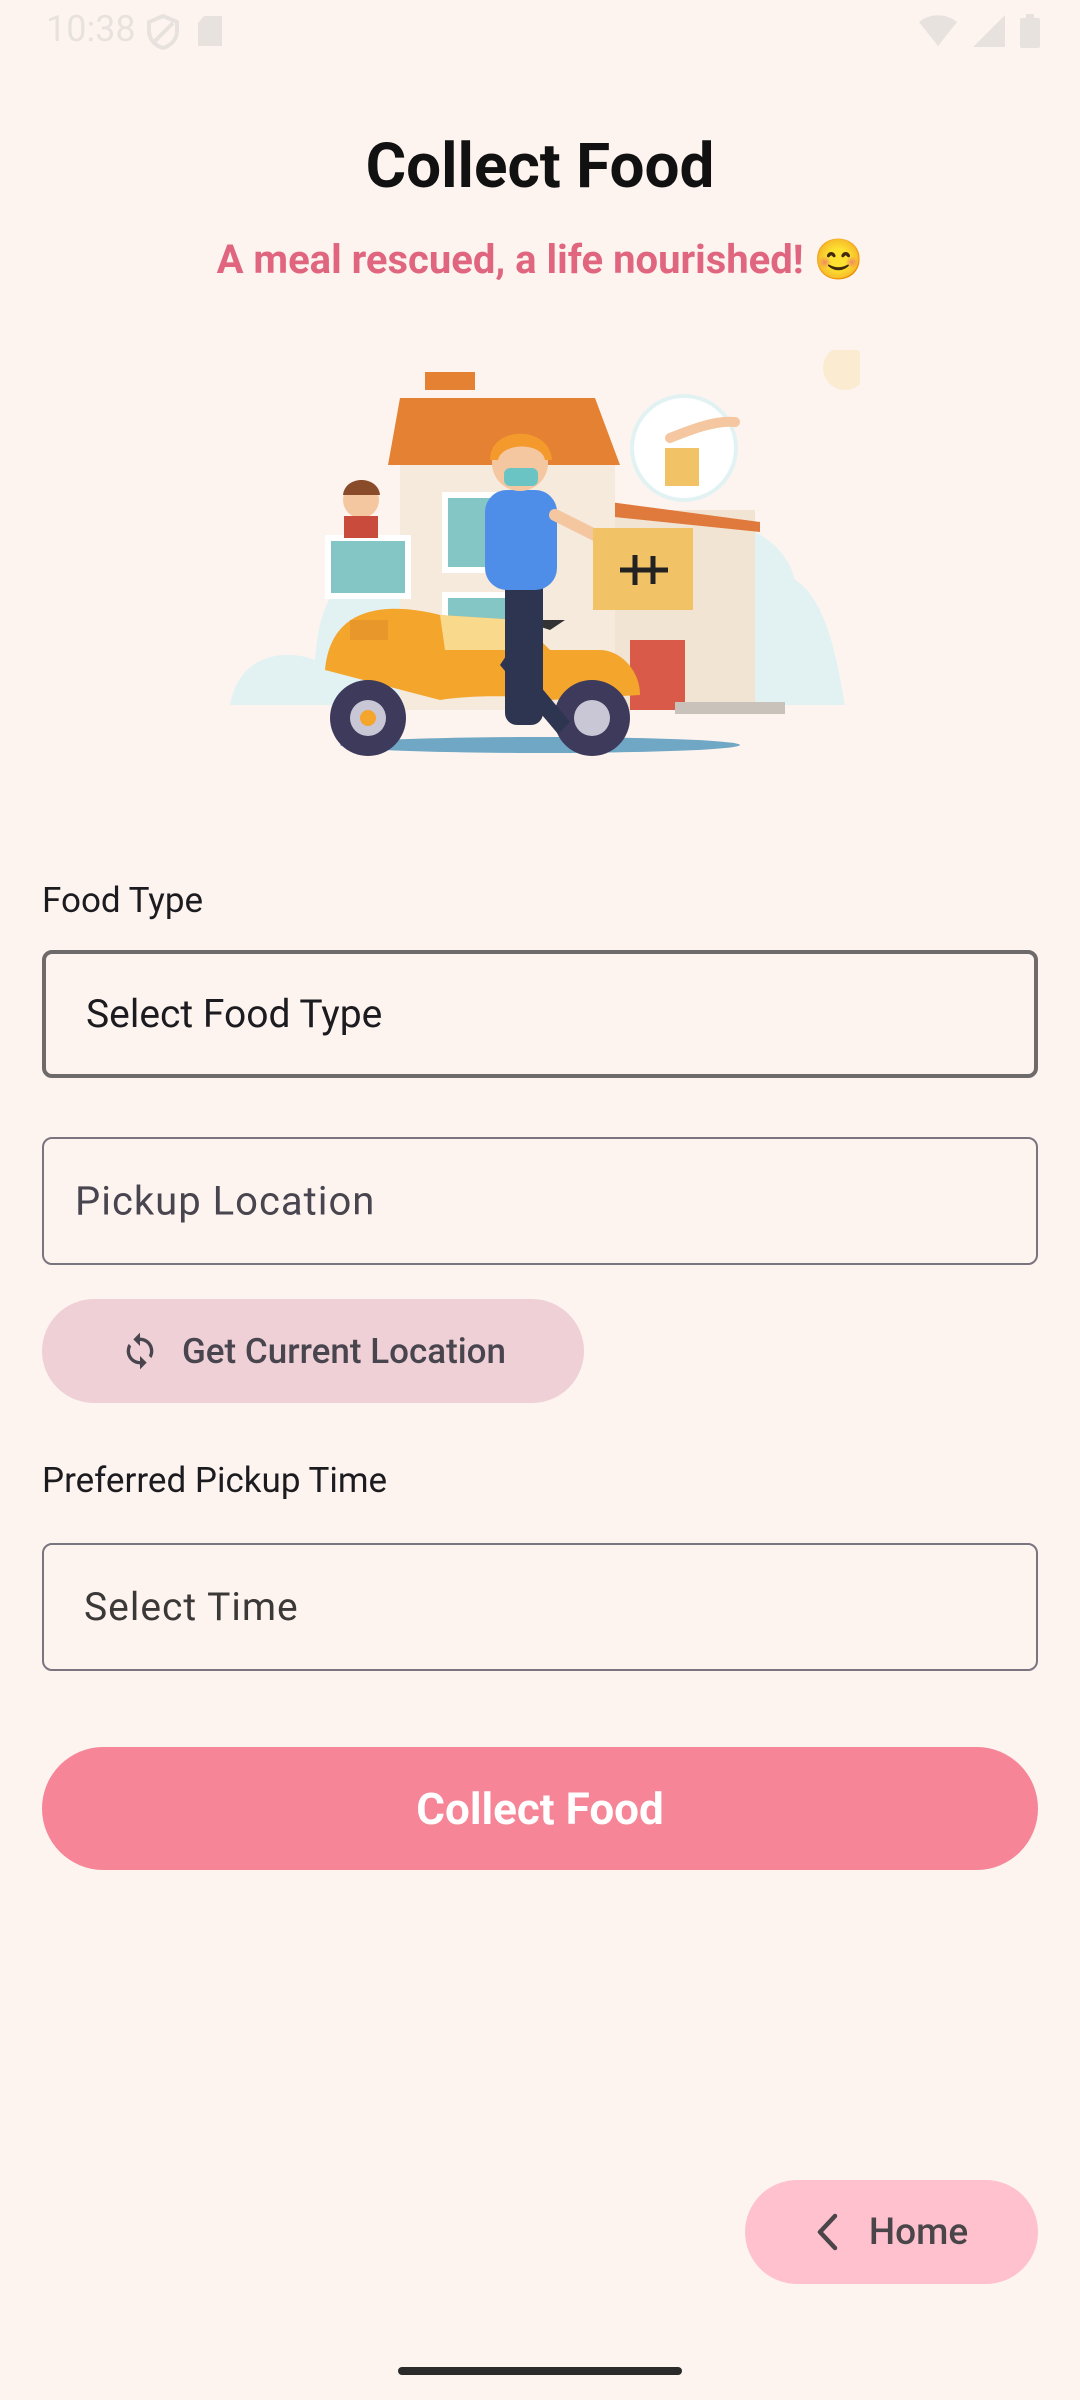  What do you see at coordinates (123, 900) in the screenshot?
I see `food-type-label: Food Type` at bounding box center [123, 900].